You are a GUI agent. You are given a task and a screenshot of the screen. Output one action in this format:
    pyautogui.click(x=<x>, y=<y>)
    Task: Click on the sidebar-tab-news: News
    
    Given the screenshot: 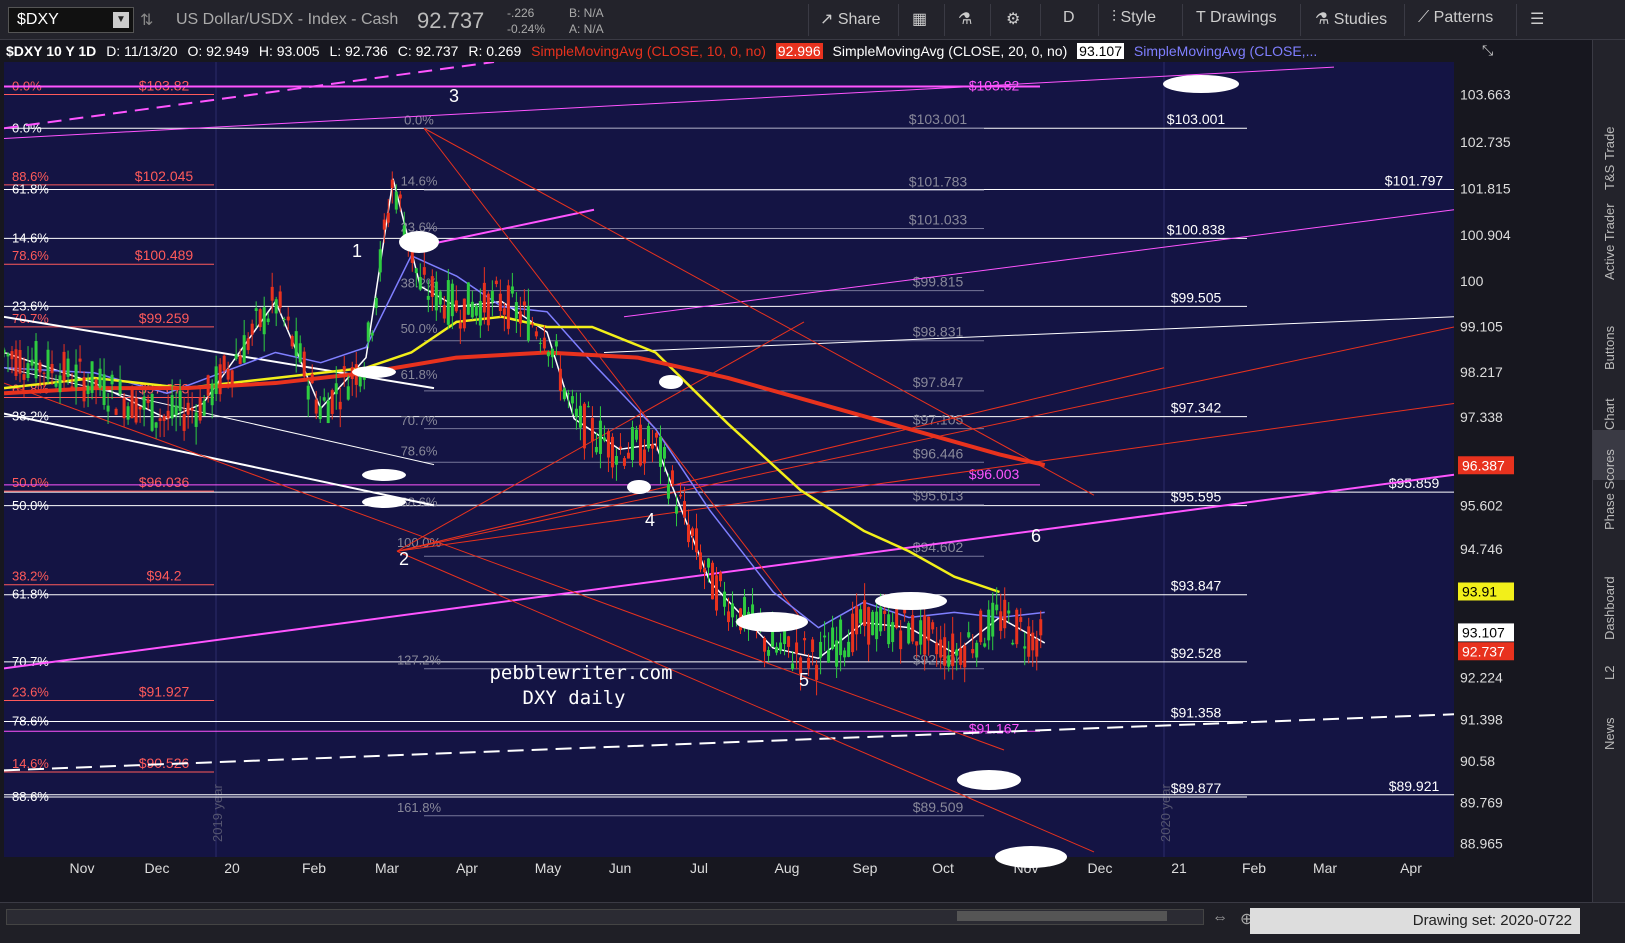 What is the action you would take?
    pyautogui.click(x=1609, y=758)
    